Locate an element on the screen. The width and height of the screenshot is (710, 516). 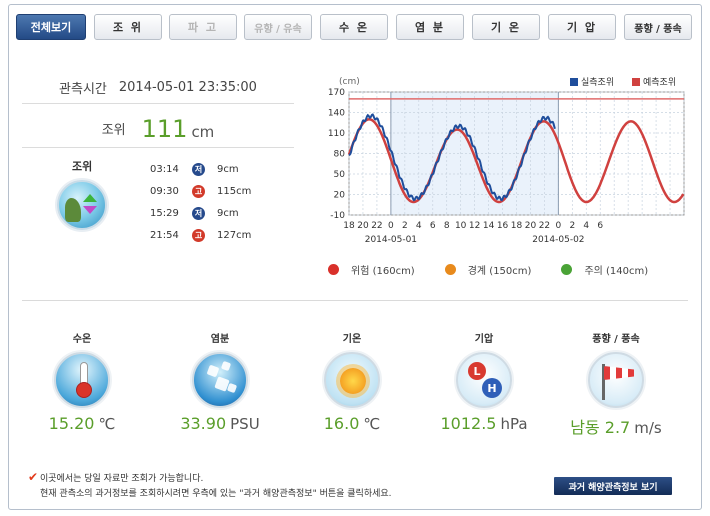
salinity-icon is located at coordinates (220, 380).